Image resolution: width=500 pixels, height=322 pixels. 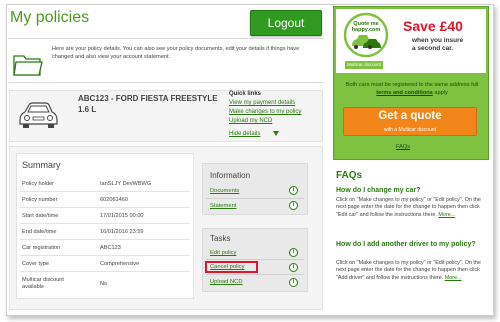 What do you see at coordinates (36, 264) in the screenshot?
I see `summary-label: Cover type` at bounding box center [36, 264].